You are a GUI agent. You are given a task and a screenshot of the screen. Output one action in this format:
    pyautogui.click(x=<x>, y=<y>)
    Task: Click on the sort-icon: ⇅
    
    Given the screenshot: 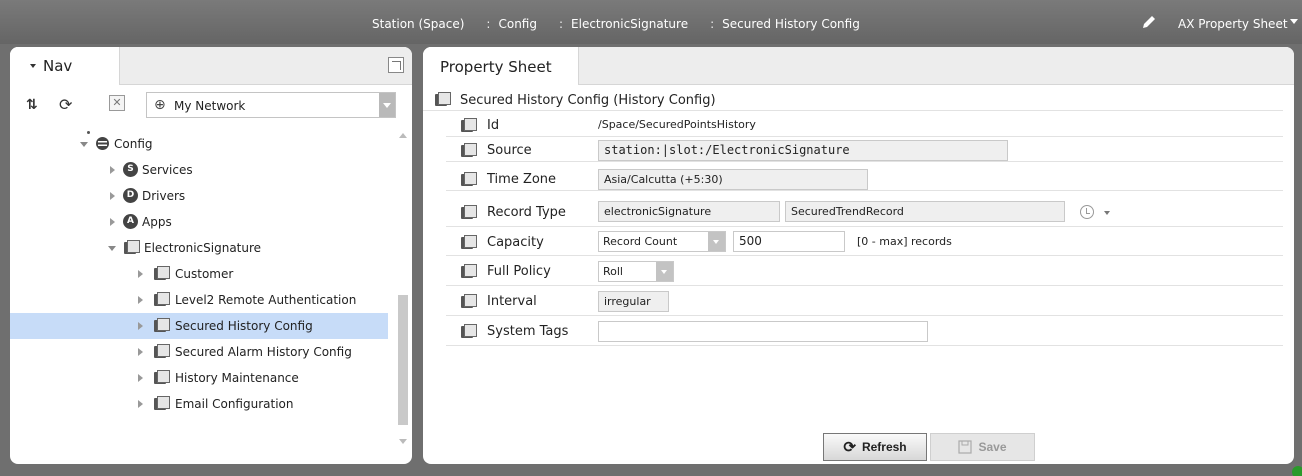 What is the action you would take?
    pyautogui.click(x=32, y=105)
    